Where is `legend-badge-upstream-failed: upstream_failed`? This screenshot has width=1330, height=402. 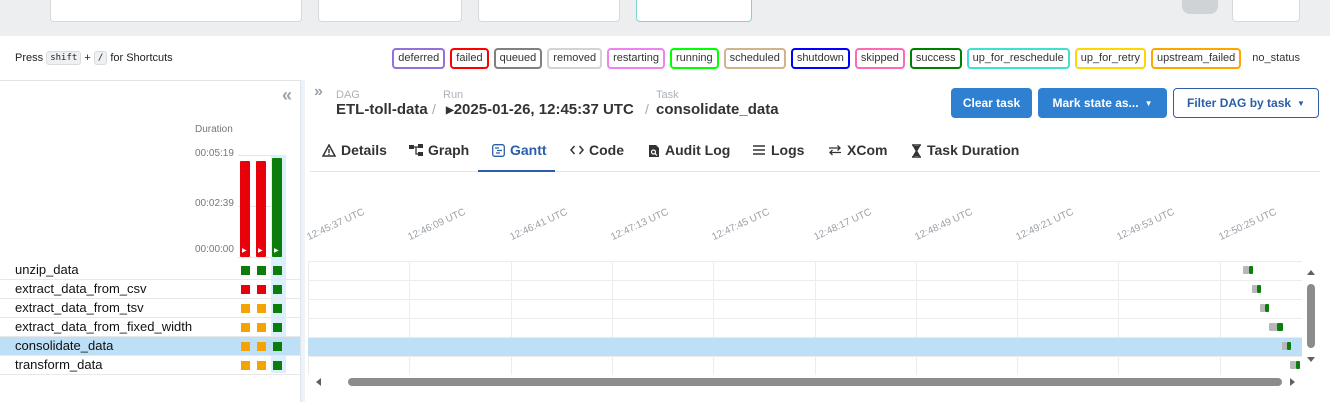 legend-badge-upstream-failed: upstream_failed is located at coordinates (1196, 58).